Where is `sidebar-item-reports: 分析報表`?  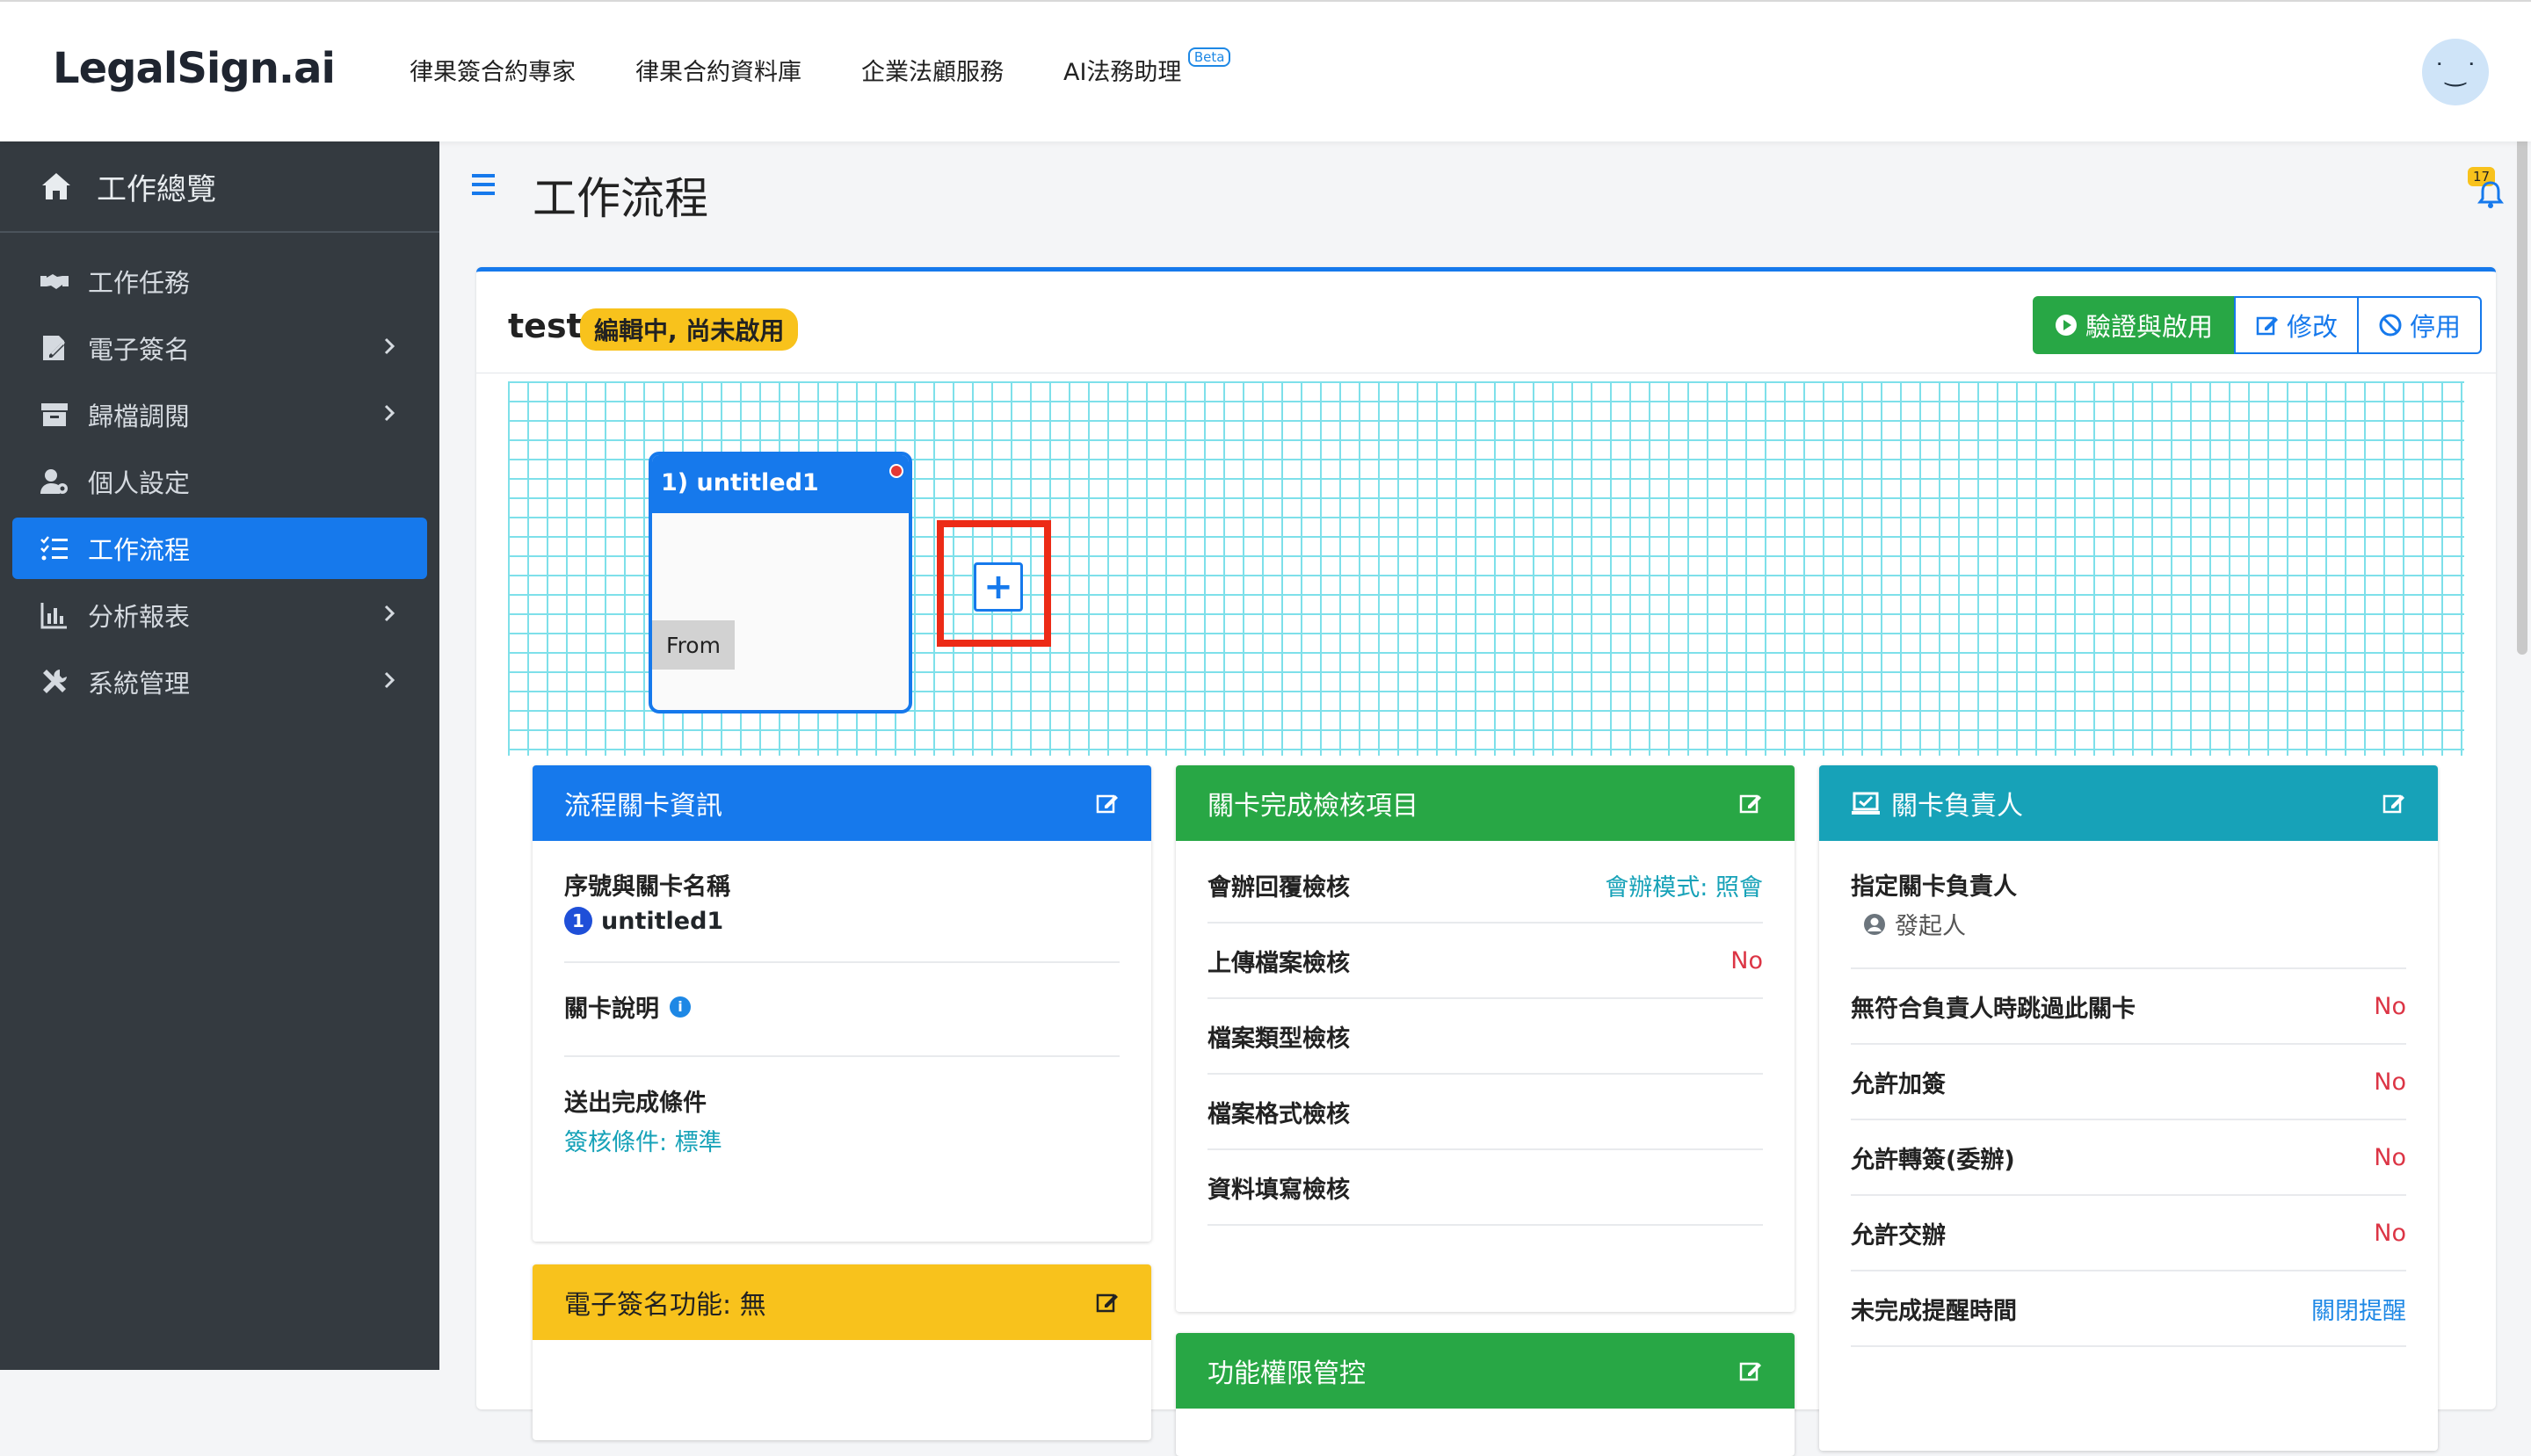
sidebar-item-reports: 分析報表 is located at coordinates (220, 615).